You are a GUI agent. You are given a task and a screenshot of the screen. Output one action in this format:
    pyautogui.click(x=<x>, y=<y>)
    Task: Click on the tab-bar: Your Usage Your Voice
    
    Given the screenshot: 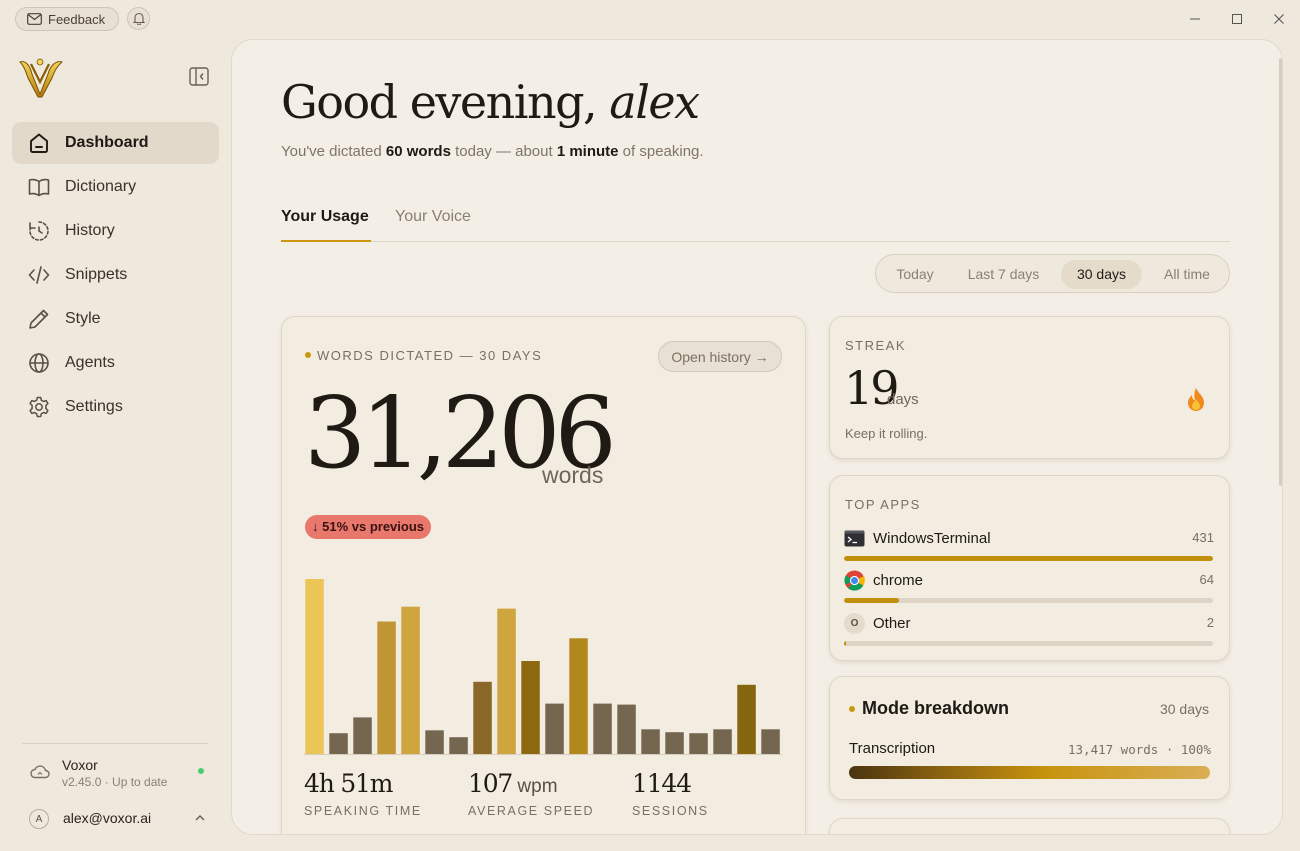 What is the action you would take?
    pyautogui.click(x=755, y=225)
    